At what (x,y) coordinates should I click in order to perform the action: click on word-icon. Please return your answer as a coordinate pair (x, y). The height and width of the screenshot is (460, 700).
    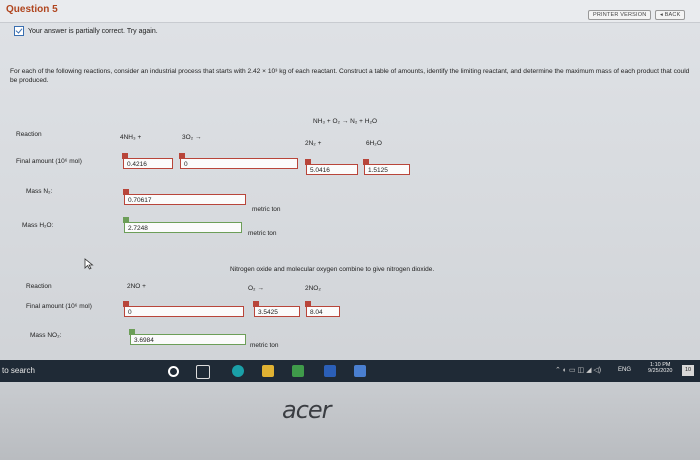
    Looking at the image, I should click on (330, 371).